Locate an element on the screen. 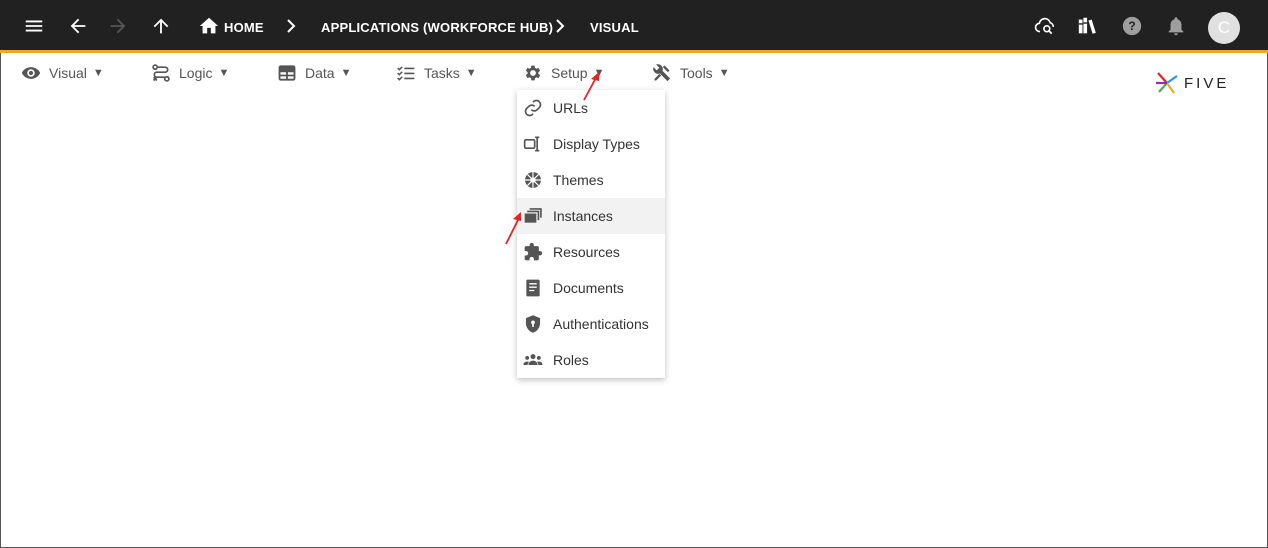 Image resolution: width=1268 pixels, height=548 pixels. document-icon is located at coordinates (533, 288).